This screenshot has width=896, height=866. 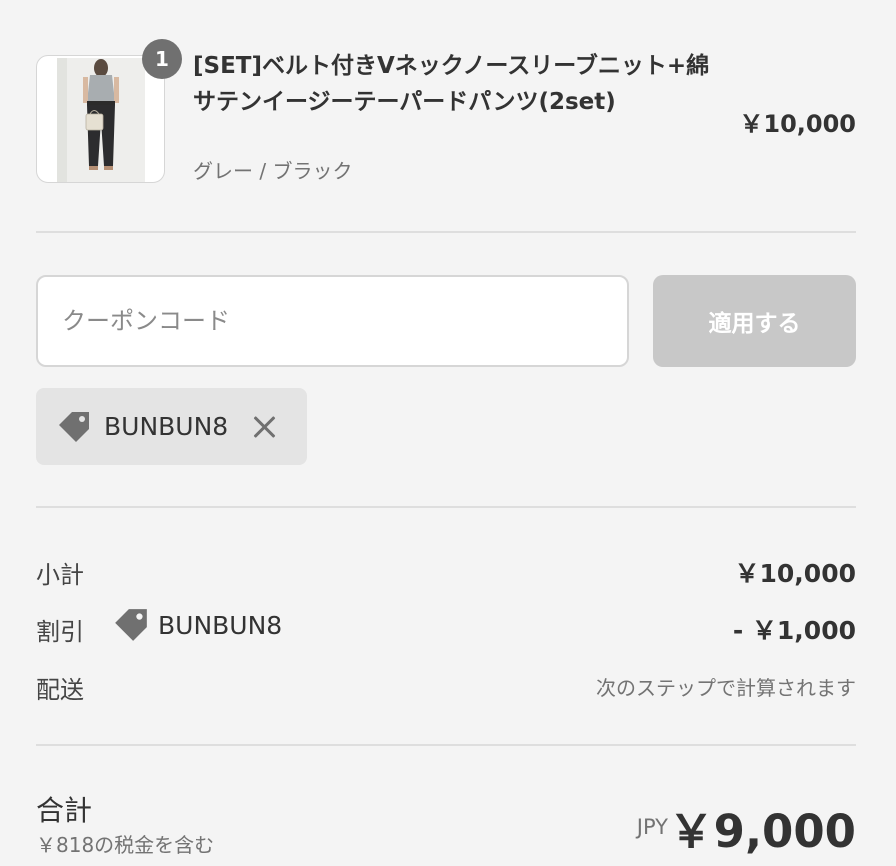 I want to click on total-amount: ￥9,000, so click(x=762, y=831).